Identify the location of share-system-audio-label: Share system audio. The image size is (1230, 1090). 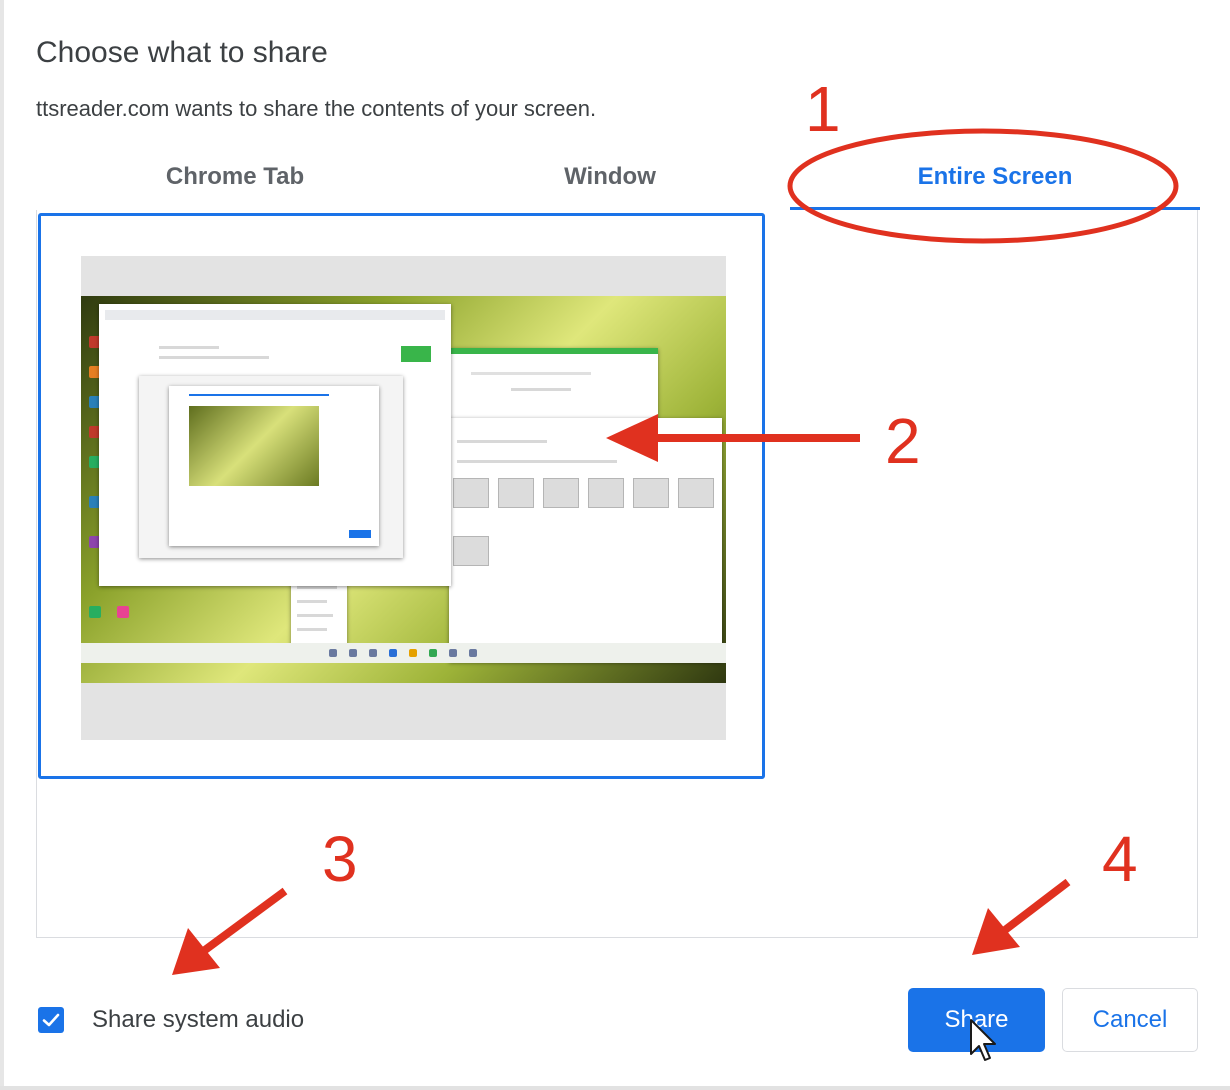
(198, 1019).